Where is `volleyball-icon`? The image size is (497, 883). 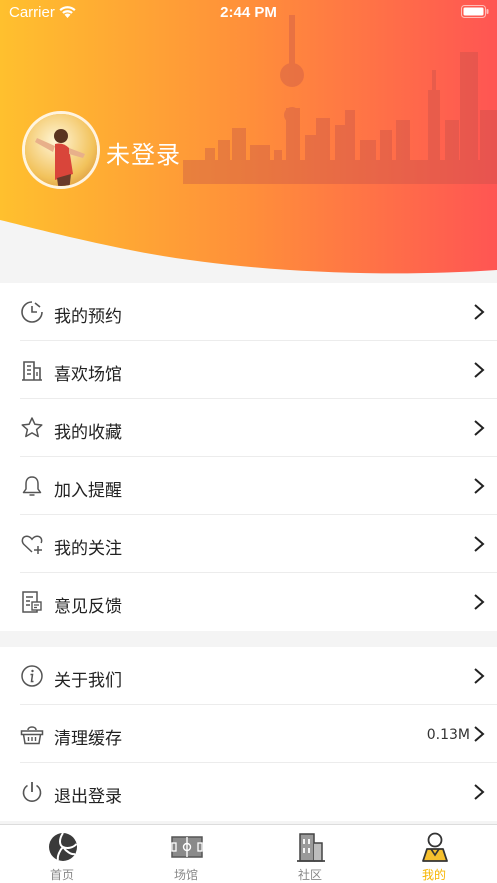 volleyball-icon is located at coordinates (63, 846).